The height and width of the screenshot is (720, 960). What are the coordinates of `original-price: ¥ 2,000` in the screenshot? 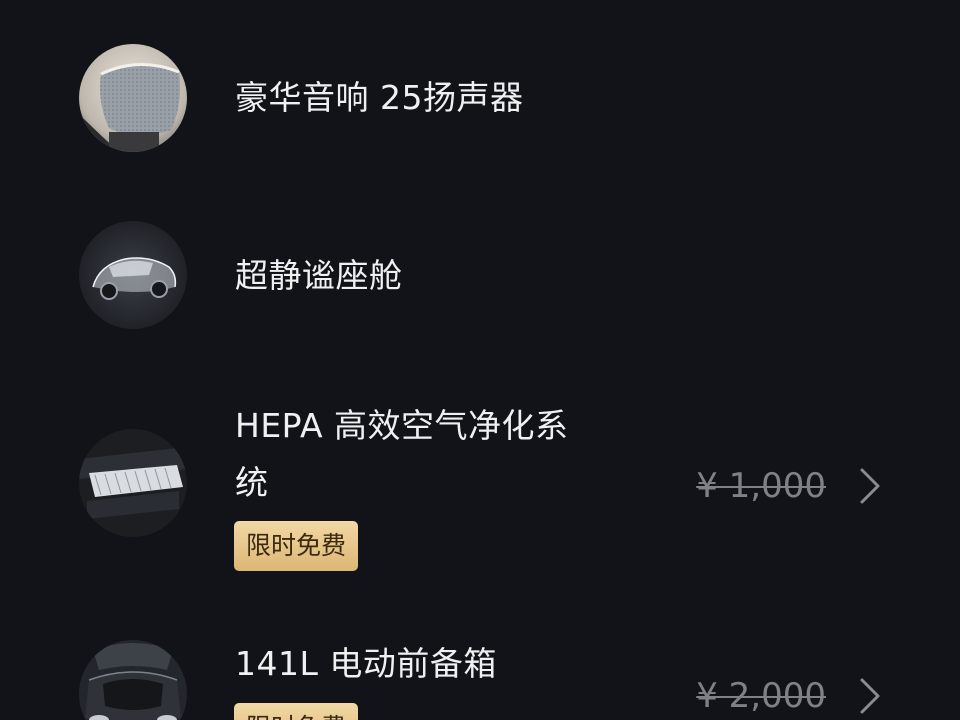 It's located at (761, 696).